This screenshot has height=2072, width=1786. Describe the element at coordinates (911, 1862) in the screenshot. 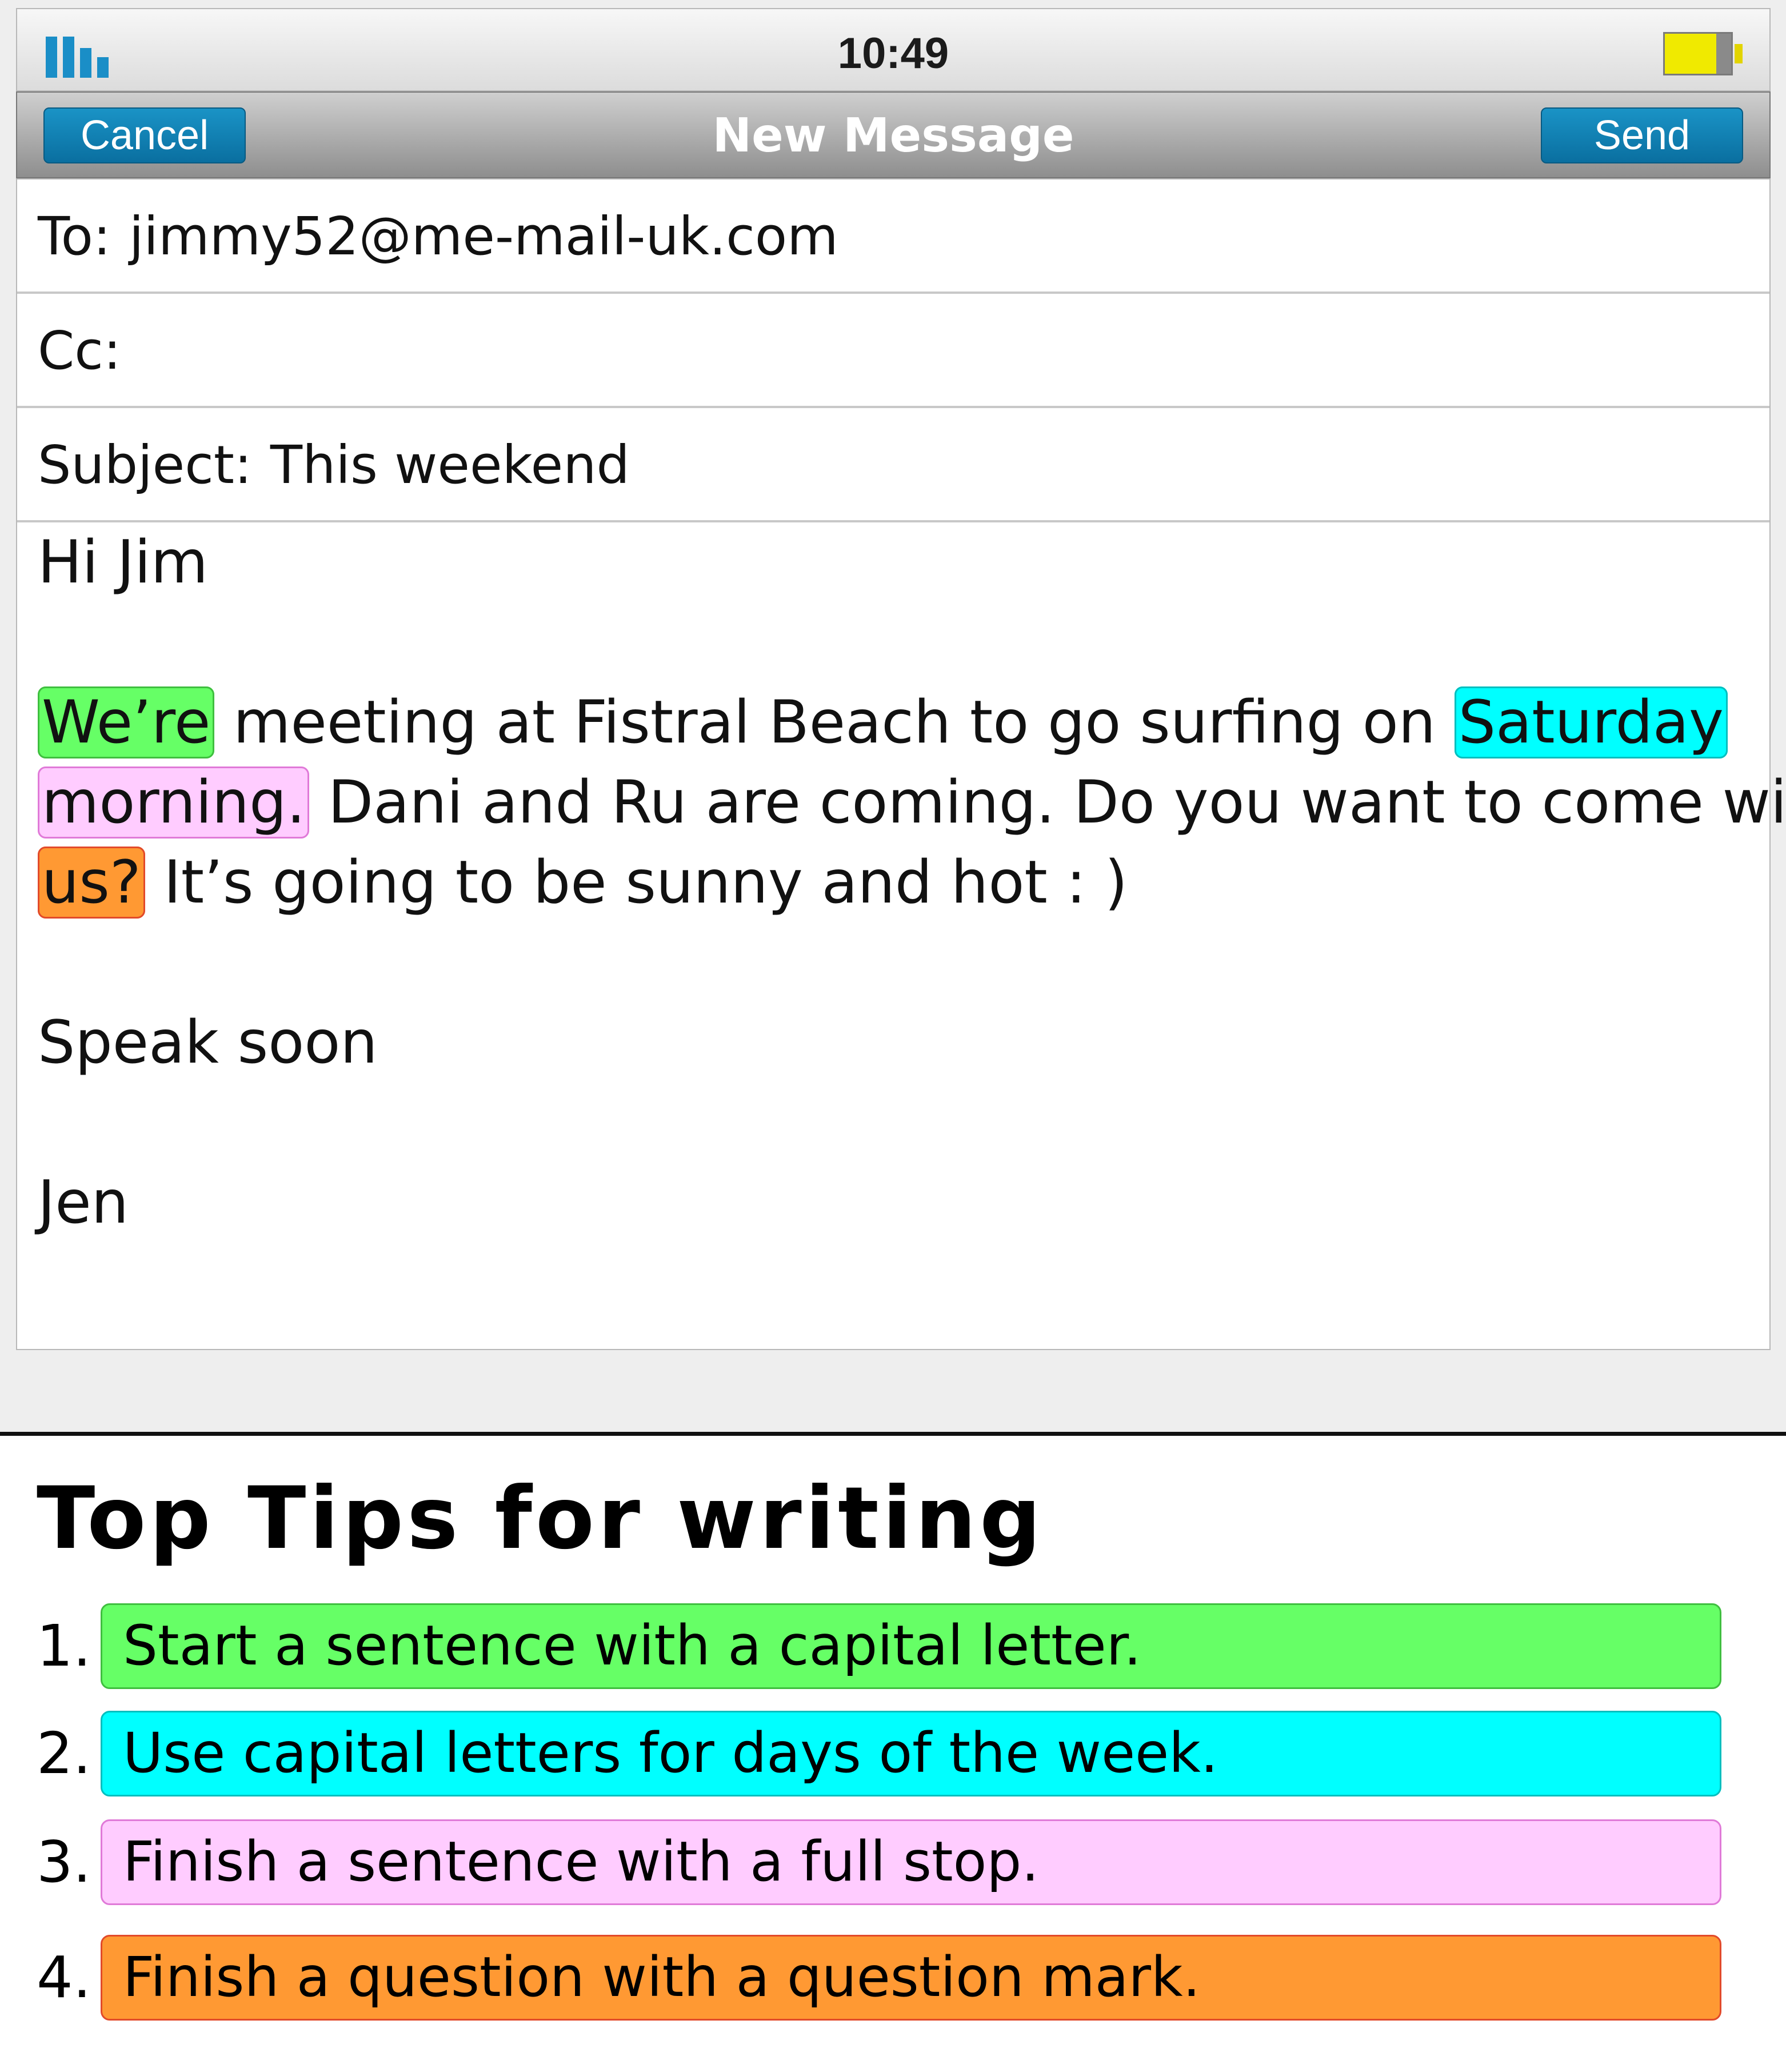

I see `tip-3: Finish a sentence with a full stop.` at that location.